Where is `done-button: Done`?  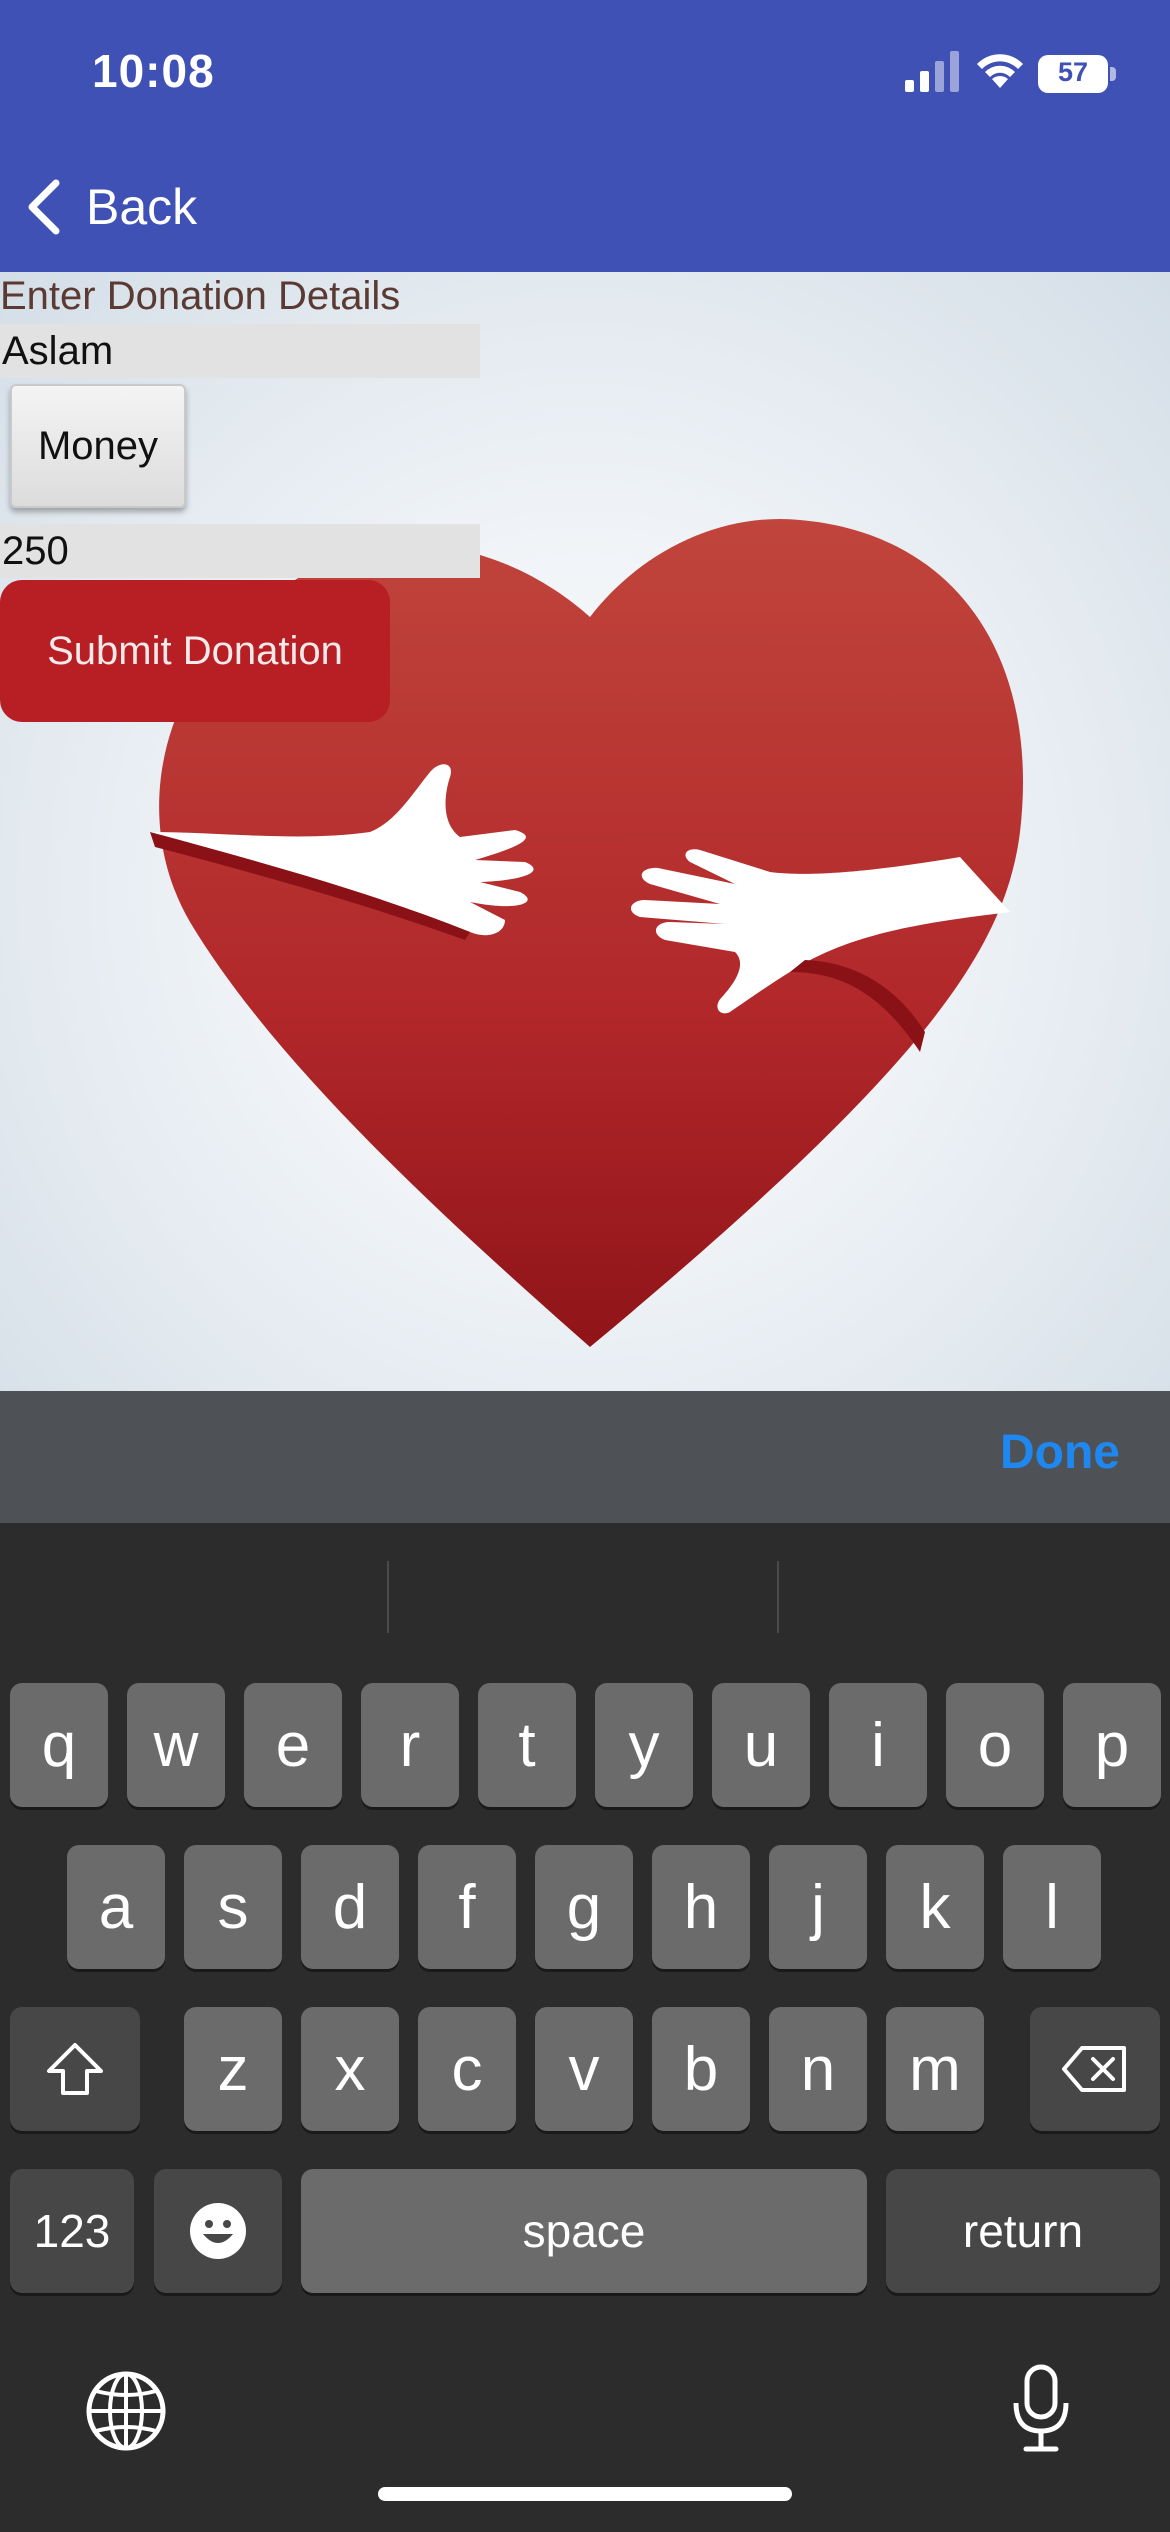 done-button: Done is located at coordinates (1060, 1452).